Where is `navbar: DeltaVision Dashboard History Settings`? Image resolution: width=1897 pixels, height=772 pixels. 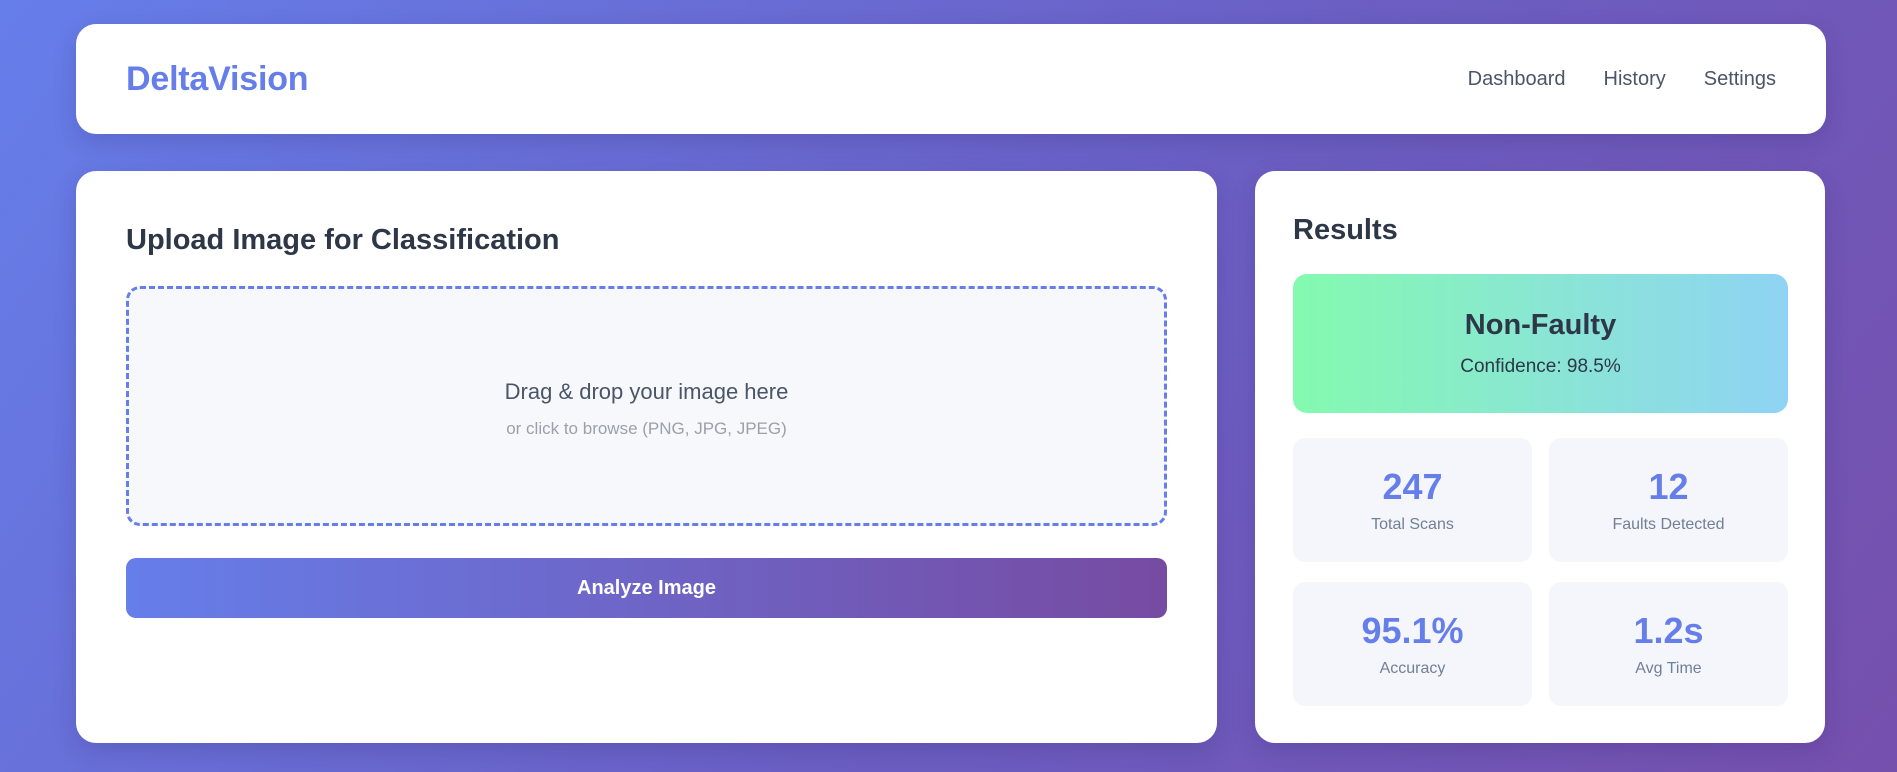
navbar: DeltaVision Dashboard History Settings is located at coordinates (951, 79).